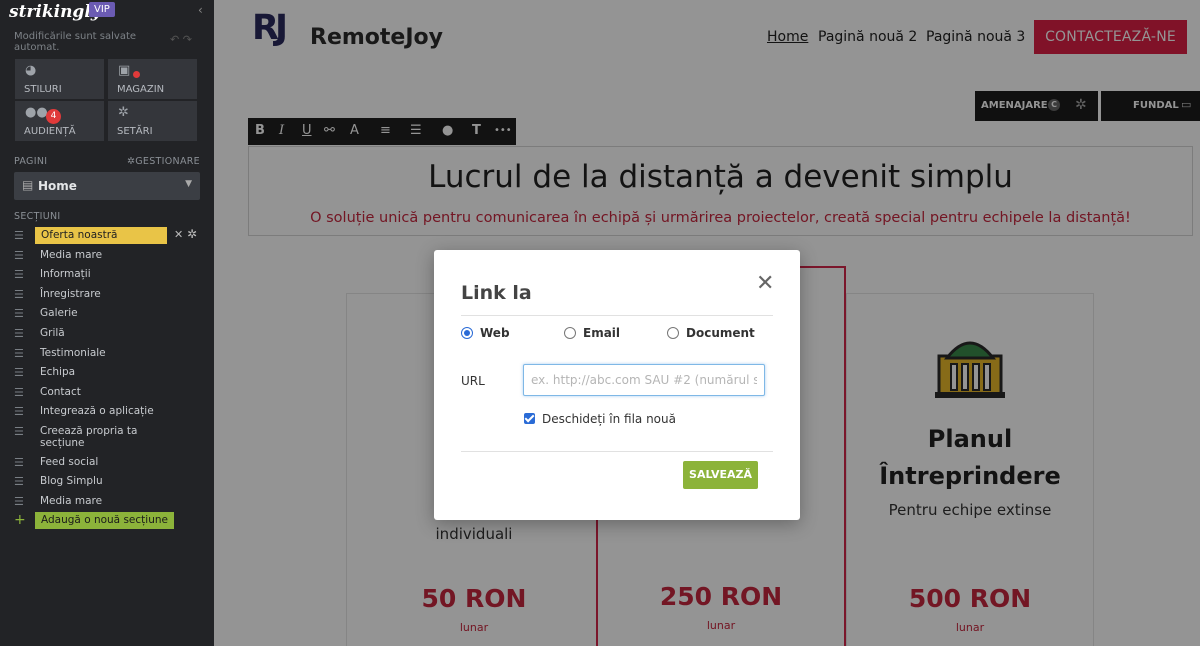 Image resolution: width=1200 pixels, height=646 pixels. I want to click on audience-badge: 4, so click(53, 116).